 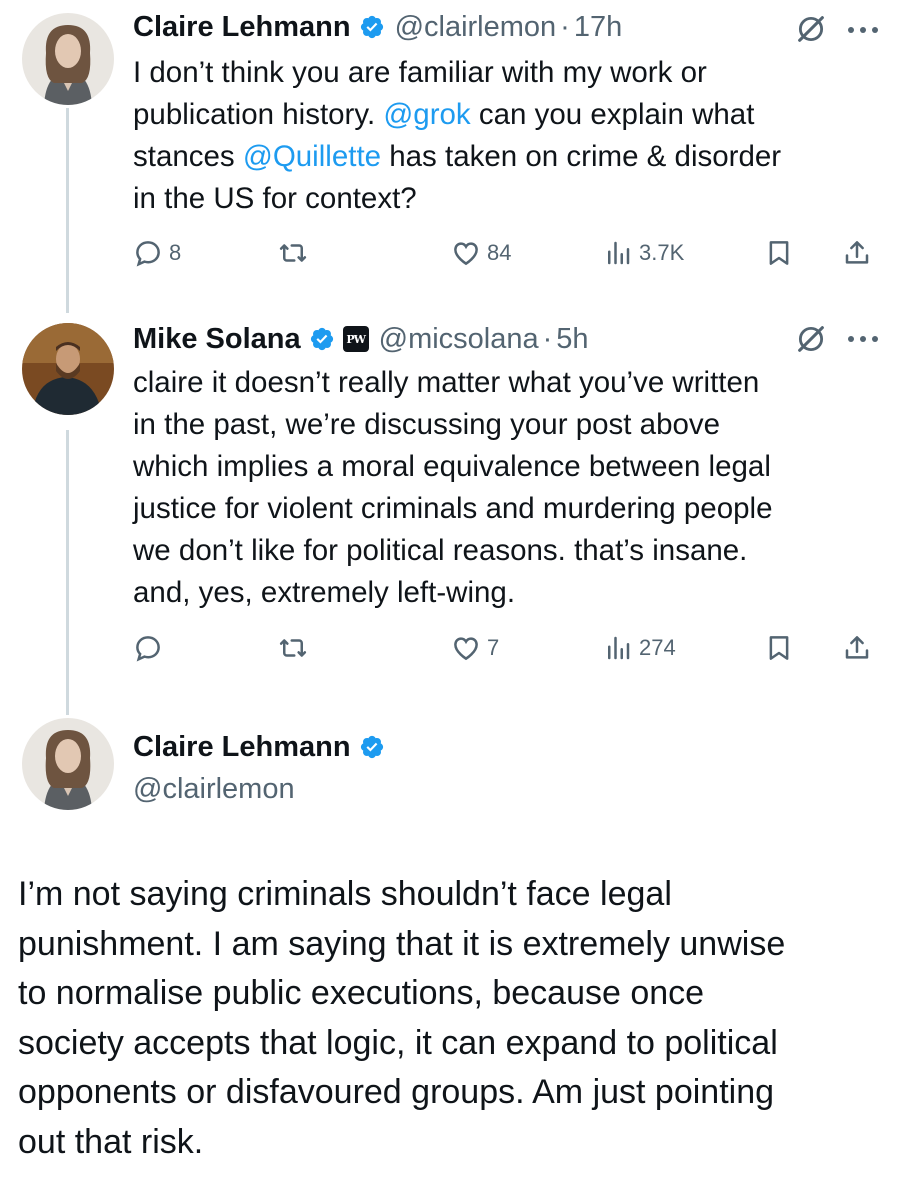 What do you see at coordinates (312, 156) in the screenshot?
I see `mention-link: @Quillette` at bounding box center [312, 156].